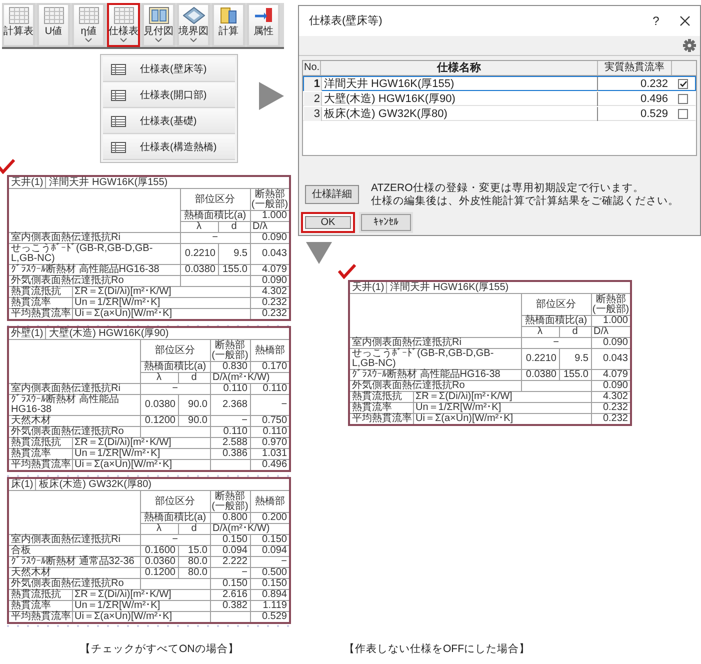 This screenshot has height=664, width=701. What do you see at coordinates (230, 595) in the screenshot?
I see `table-cell: 2.616` at bounding box center [230, 595].